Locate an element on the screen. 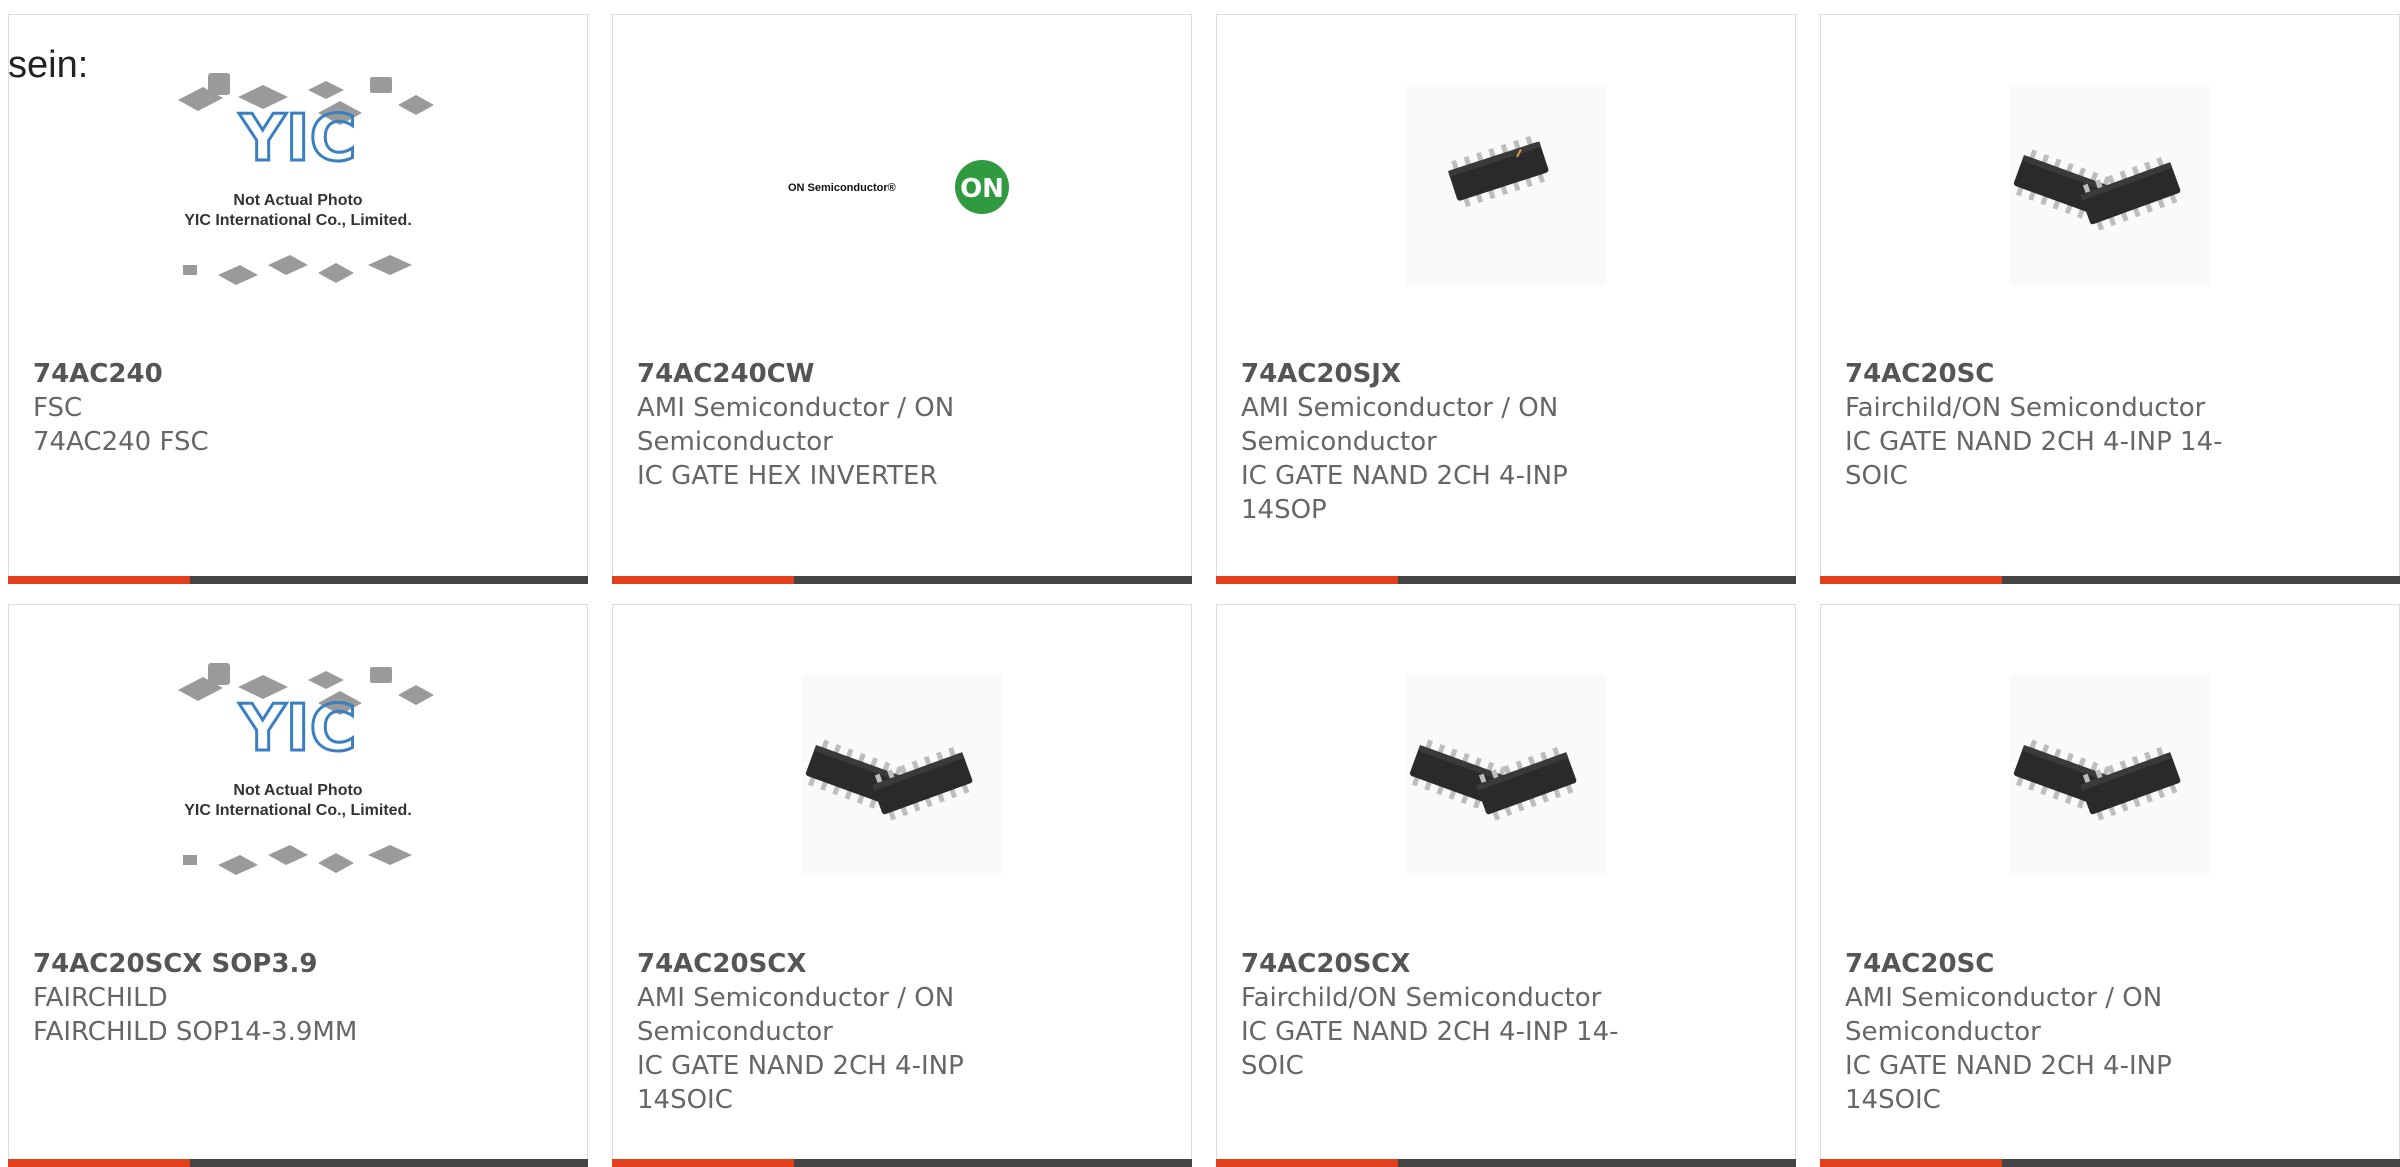 The height and width of the screenshot is (1167, 2400). description: 74AC240 FSC is located at coordinates (121, 442).